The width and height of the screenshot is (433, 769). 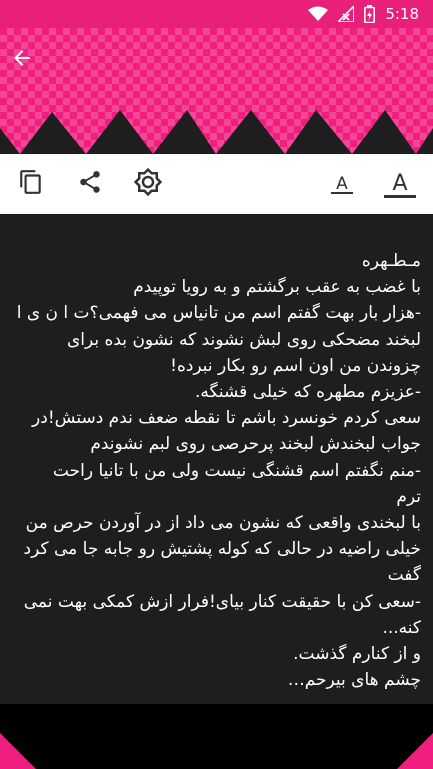 I want to click on brightness-icon, so click(x=148, y=184).